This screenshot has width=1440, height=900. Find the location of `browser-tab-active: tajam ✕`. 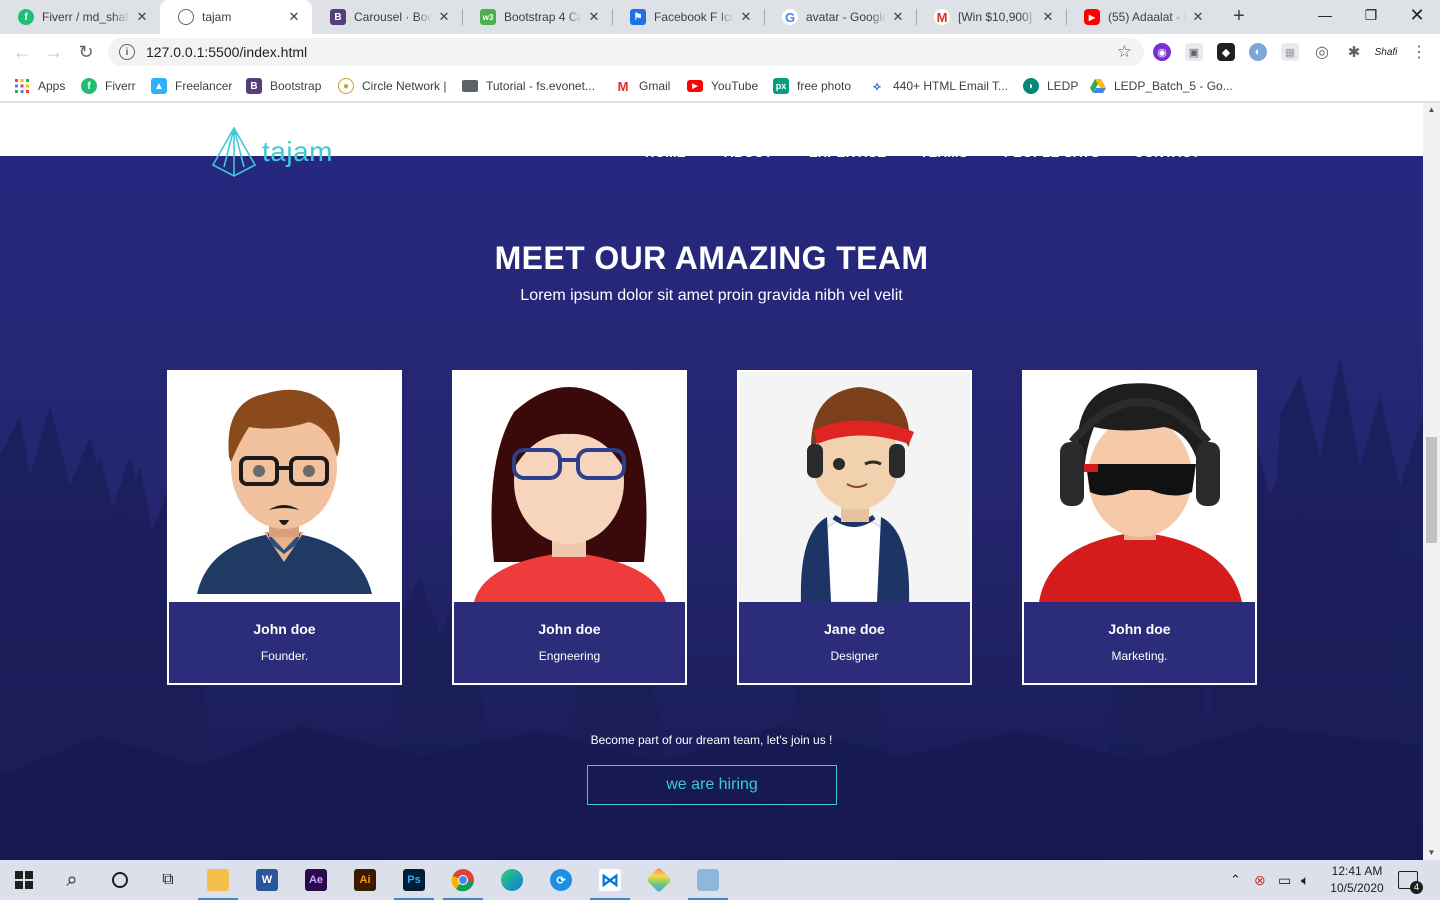

browser-tab-active: tajam ✕ is located at coordinates (236, 17).